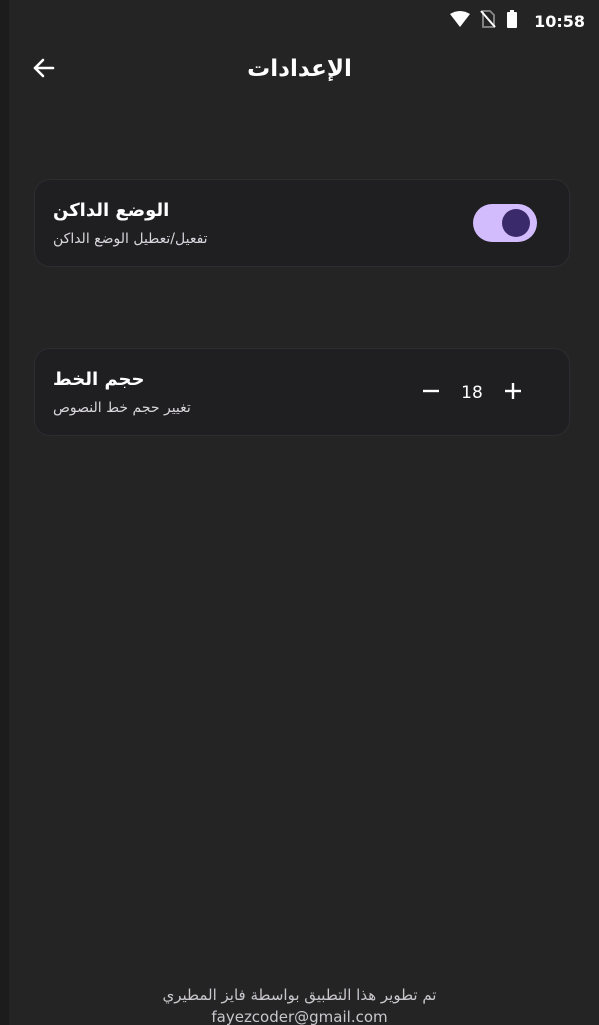 The height and width of the screenshot is (1025, 599). Describe the element at coordinates (488, 21) in the screenshot. I see `no-sim-icon` at that location.